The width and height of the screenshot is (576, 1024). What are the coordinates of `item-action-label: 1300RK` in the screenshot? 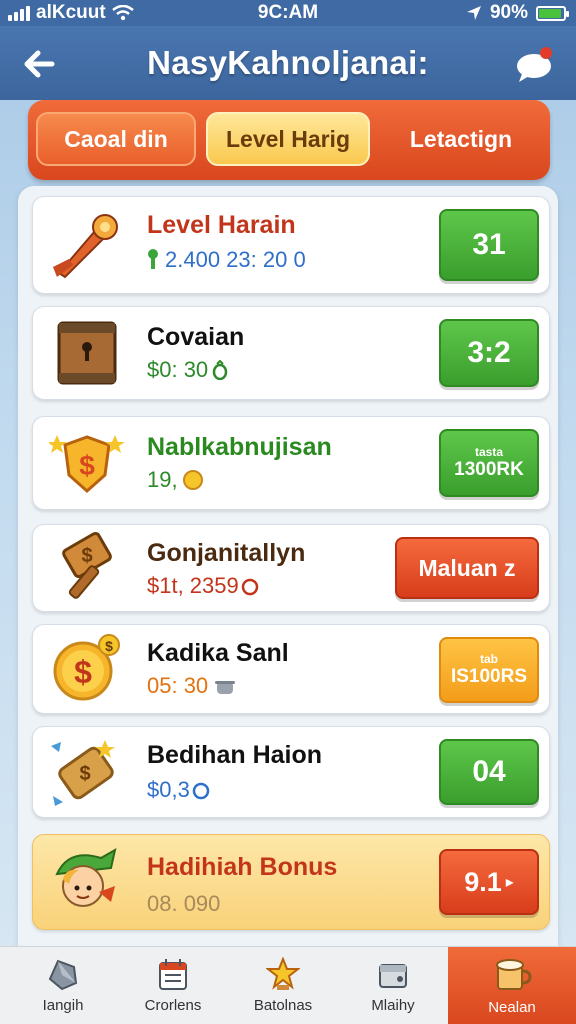 It's located at (489, 469).